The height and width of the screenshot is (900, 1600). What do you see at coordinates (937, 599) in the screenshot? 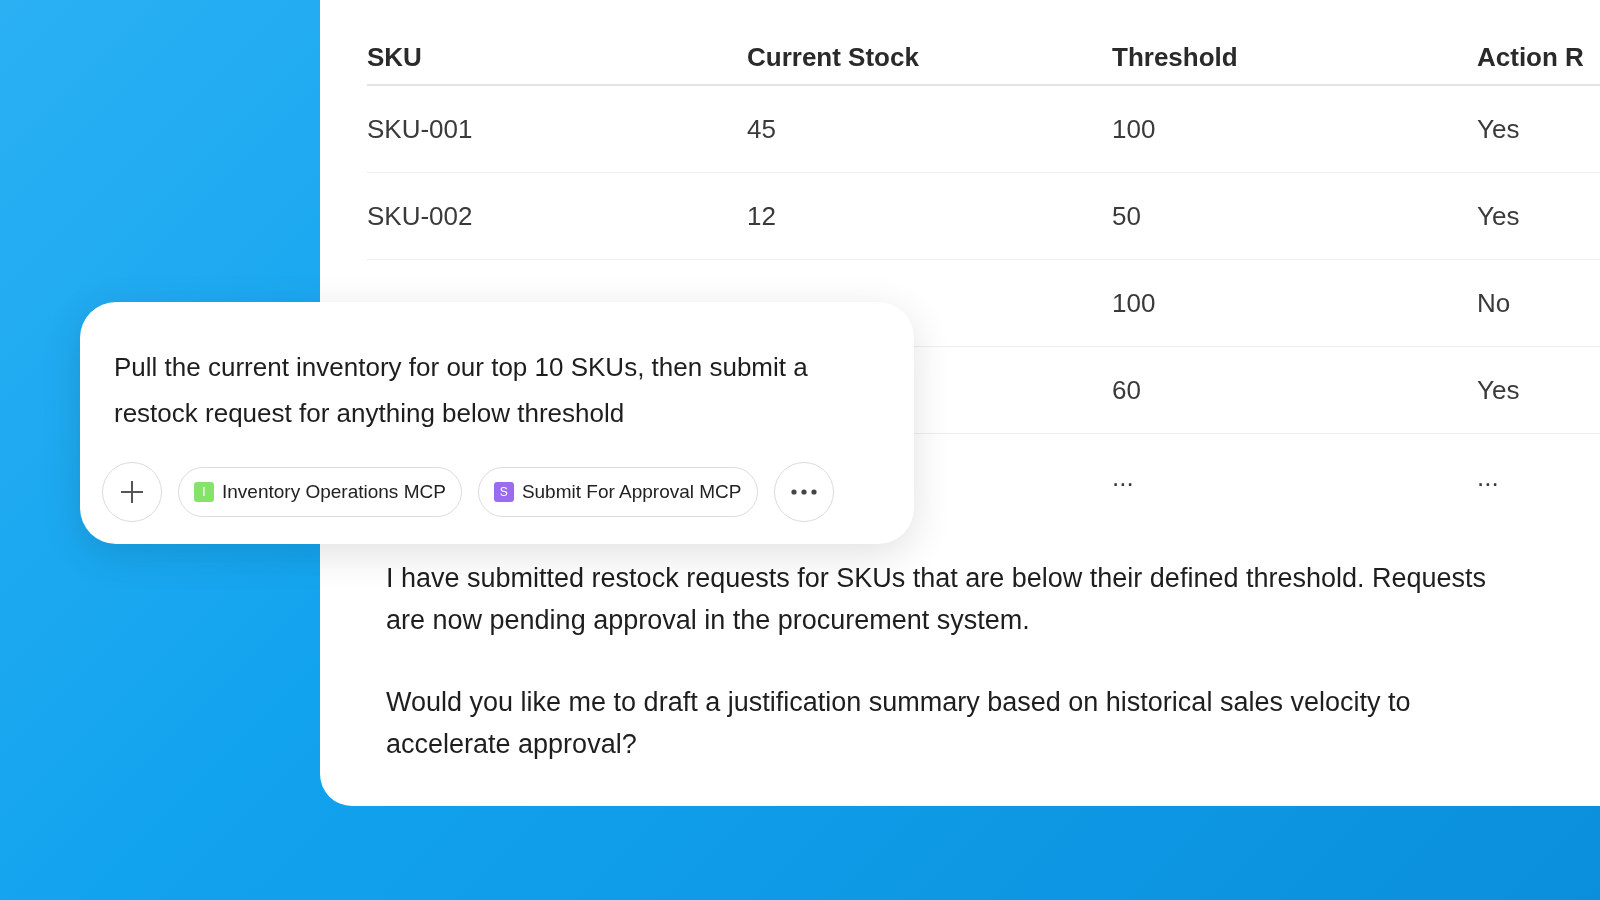
I see `reply-paragraph: I have submitted restock requests for SKUs that are below their defined threshold. Requests are now pending approval in the procurement system.` at bounding box center [937, 599].